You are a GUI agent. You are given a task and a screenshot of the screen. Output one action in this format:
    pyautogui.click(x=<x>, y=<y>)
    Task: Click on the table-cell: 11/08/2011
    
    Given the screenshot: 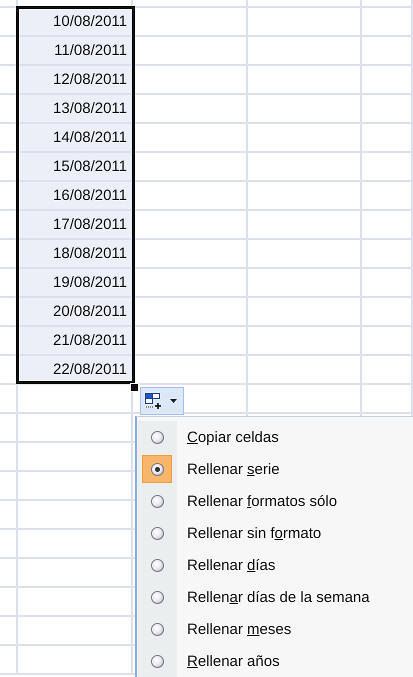 What is the action you would take?
    pyautogui.click(x=75, y=51)
    